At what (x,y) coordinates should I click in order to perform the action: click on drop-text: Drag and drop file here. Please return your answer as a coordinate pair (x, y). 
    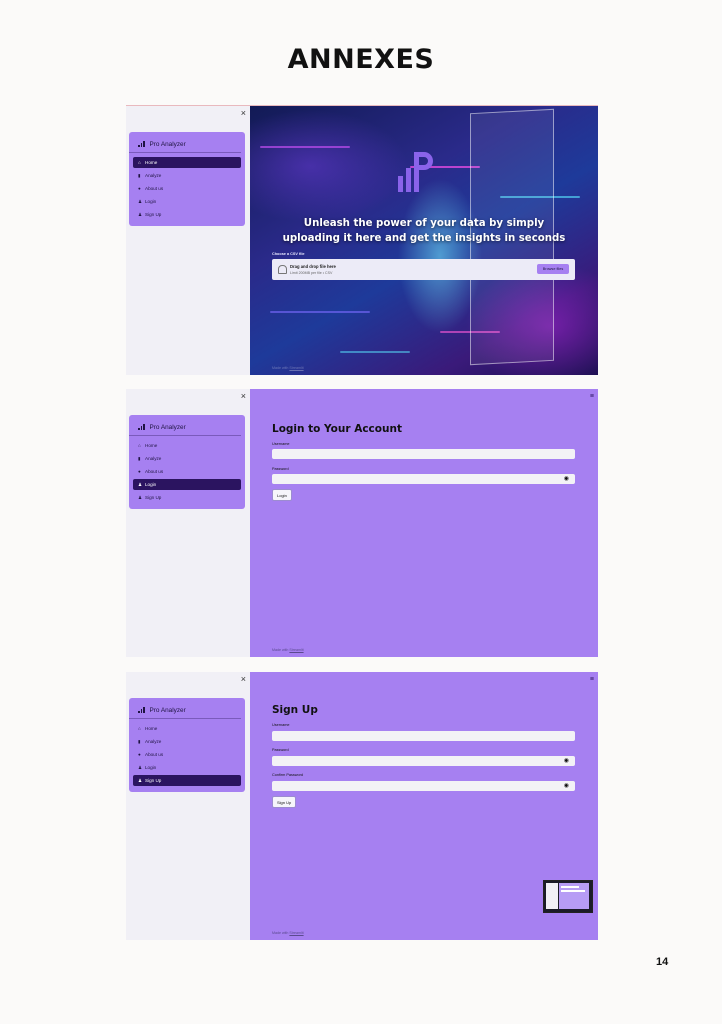
    Looking at the image, I should click on (313, 266).